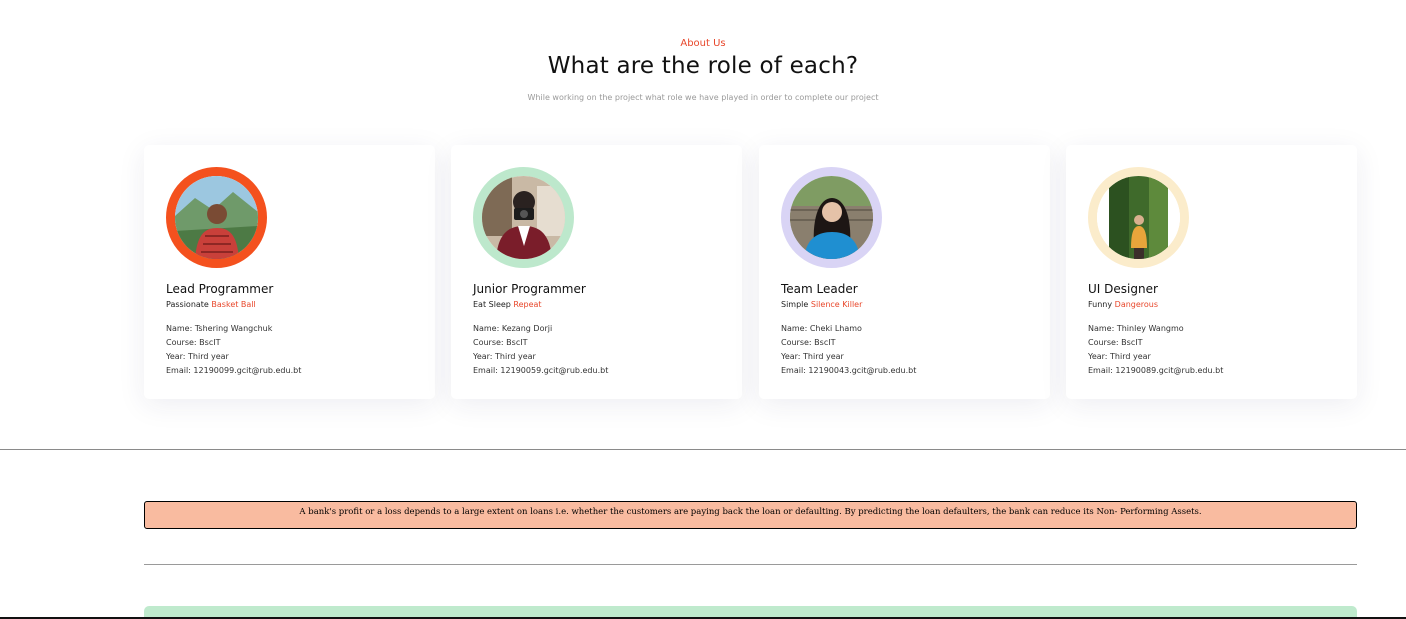 The width and height of the screenshot is (1406, 619). I want to click on tagline-accent: Repeat, so click(527, 304).